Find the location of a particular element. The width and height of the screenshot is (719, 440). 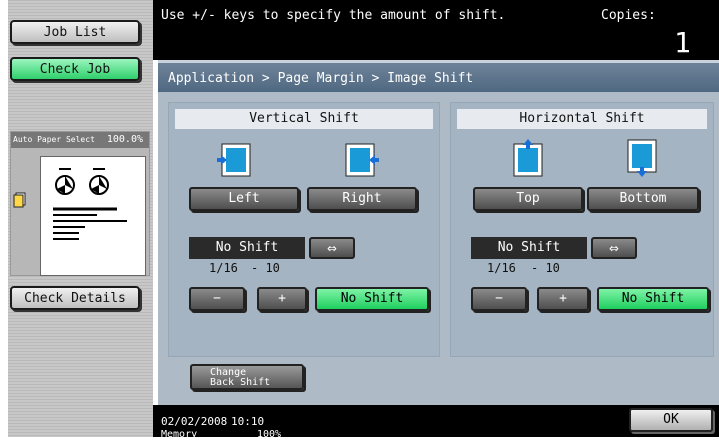

job-list-button: Job List is located at coordinates (75, 32).